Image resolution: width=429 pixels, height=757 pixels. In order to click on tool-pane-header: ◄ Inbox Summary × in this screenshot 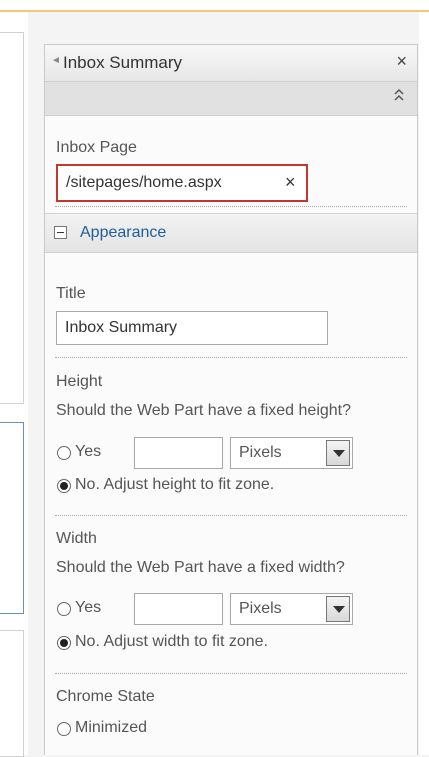, I will do `click(231, 63)`.